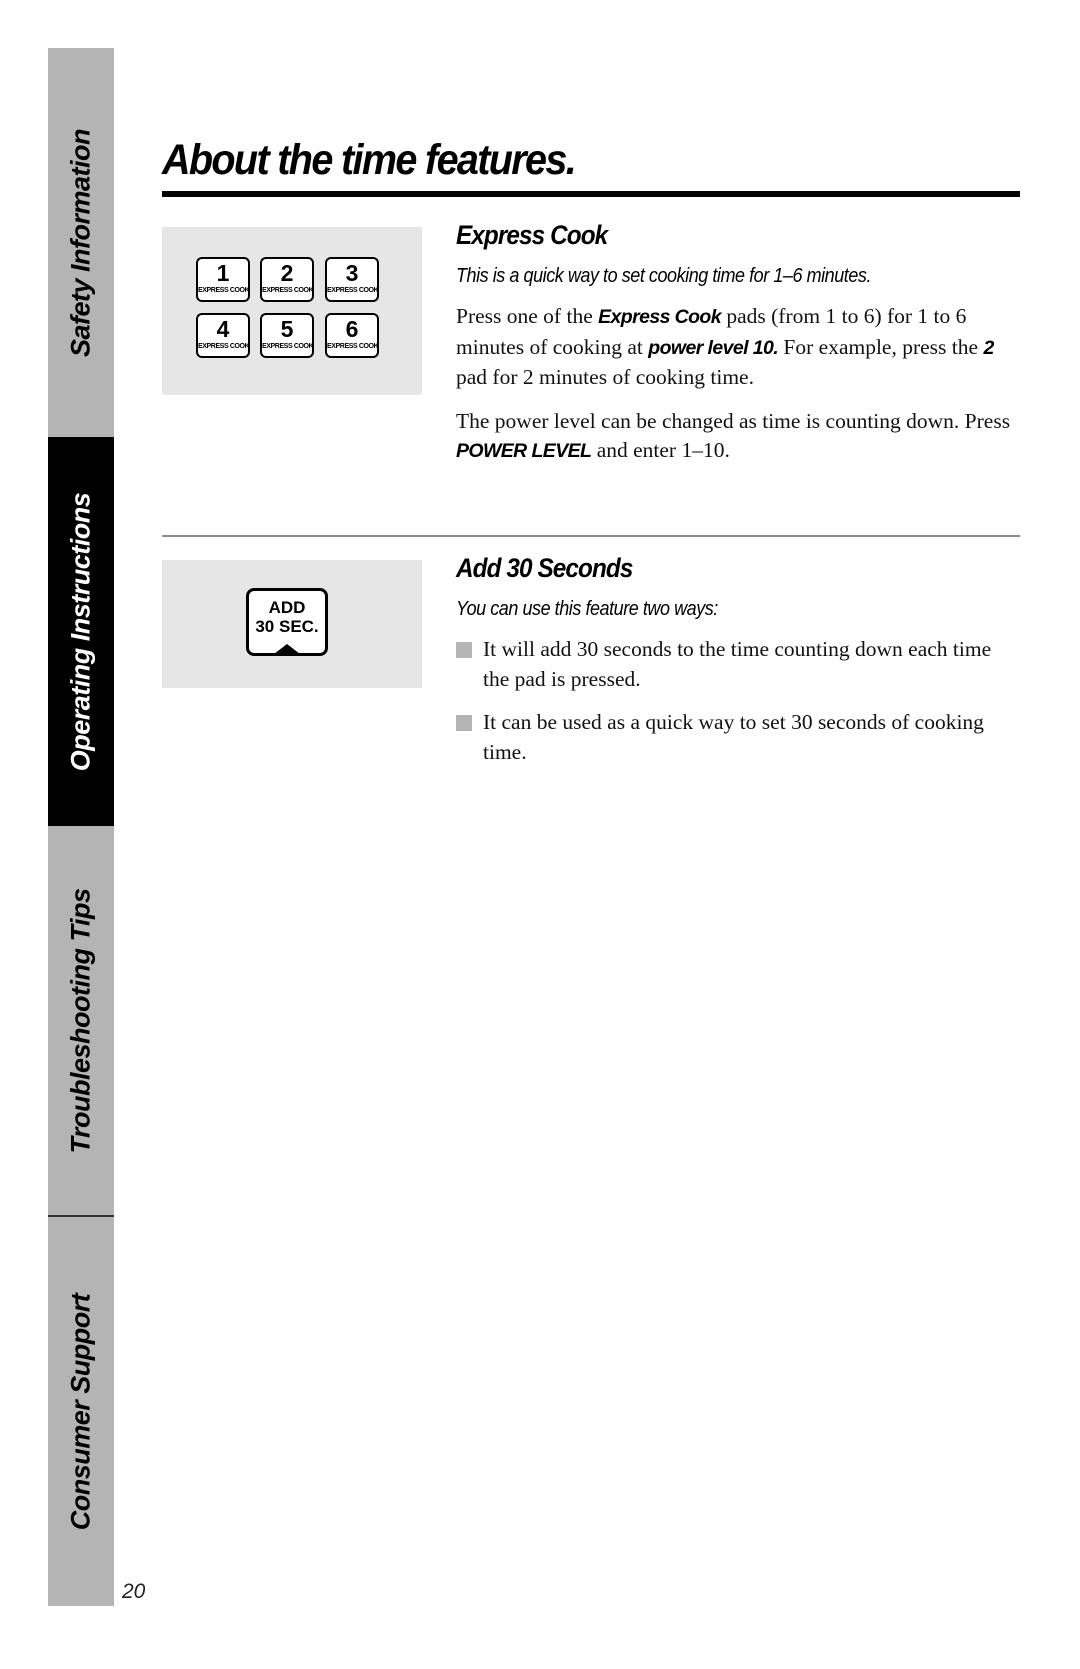  I want to click on tab-troubleshooting-tips: Troubleshooting Tips, so click(81, 1021).